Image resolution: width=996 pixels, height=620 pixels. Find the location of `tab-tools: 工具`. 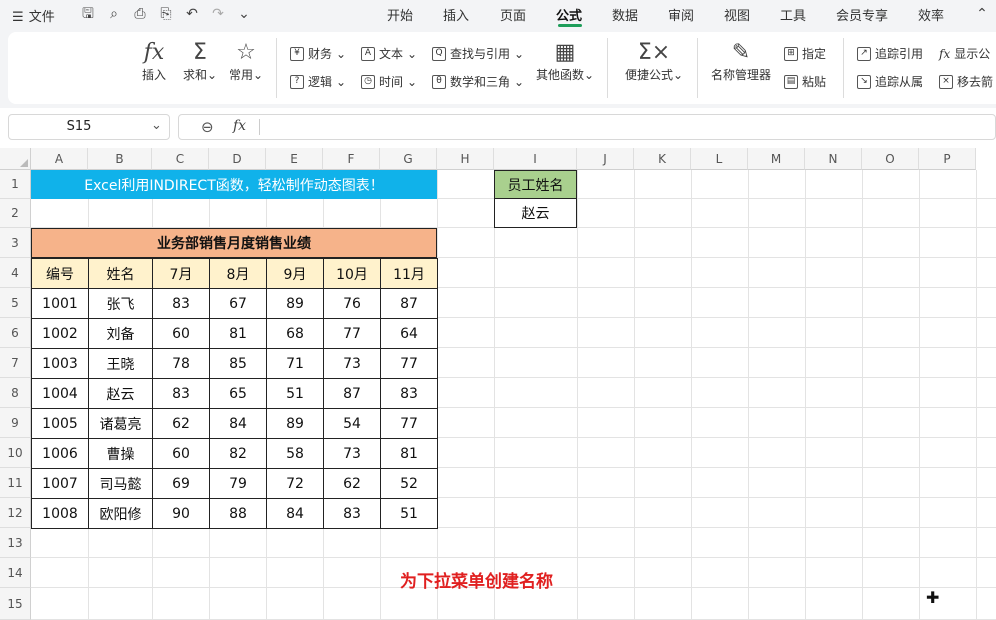

tab-tools: 工具 is located at coordinates (793, 14).